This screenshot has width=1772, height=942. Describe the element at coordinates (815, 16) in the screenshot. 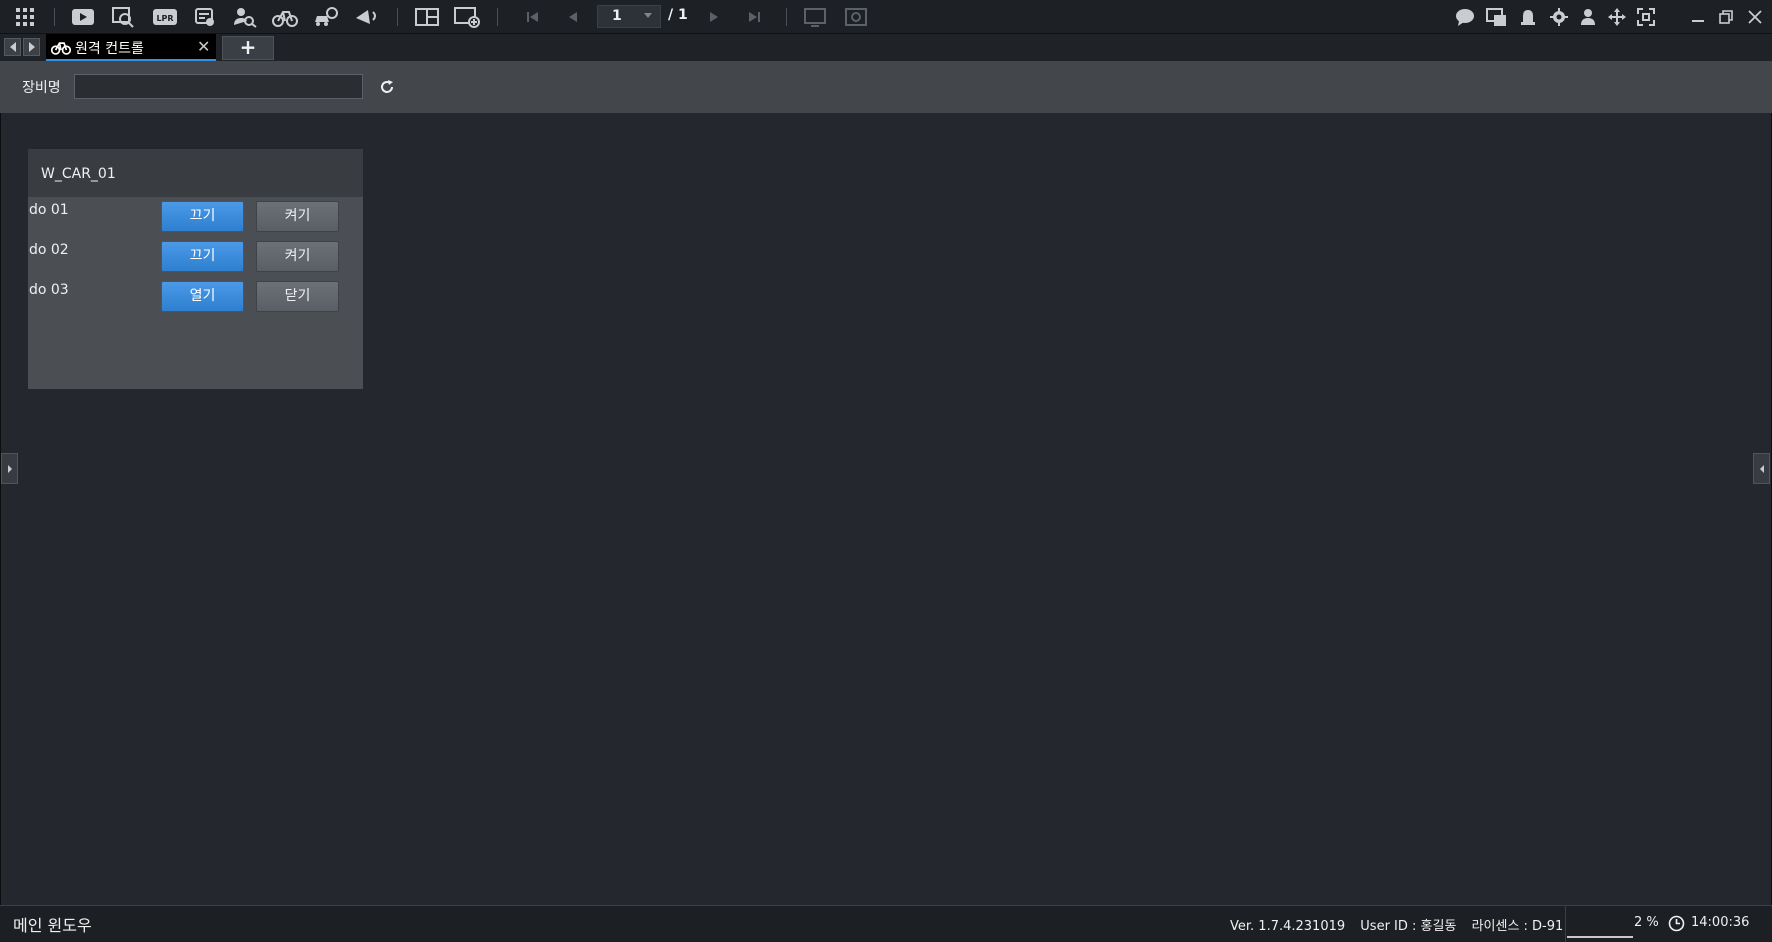

I see `monitor-icon` at that location.